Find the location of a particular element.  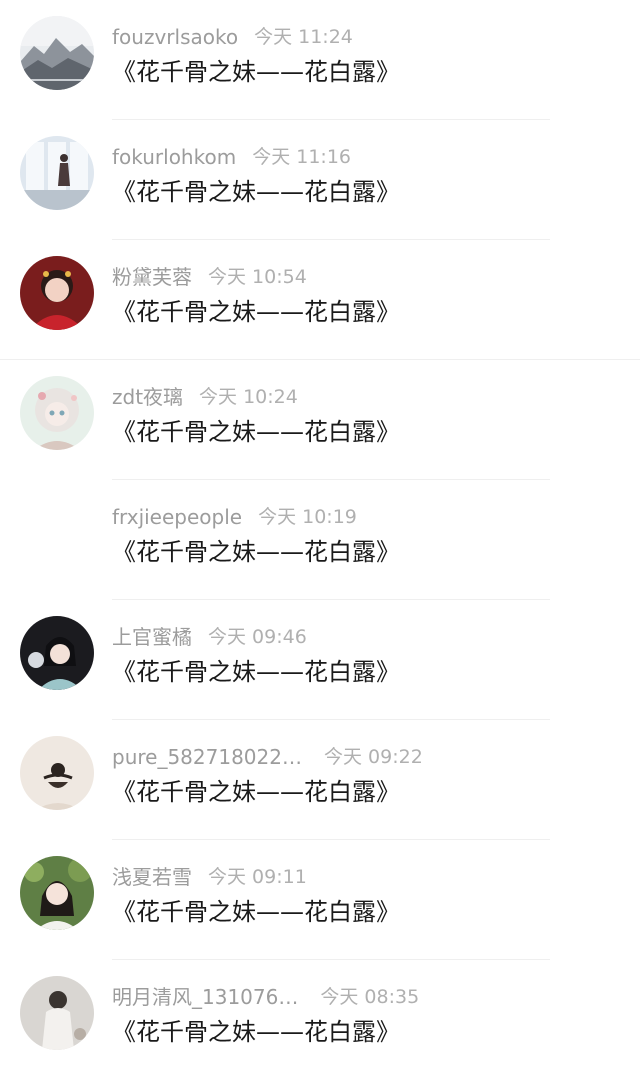

comment-item: zdt夜璃 今天 10:24 《花千骨之妹——花白露》 is located at coordinates (320, 420).